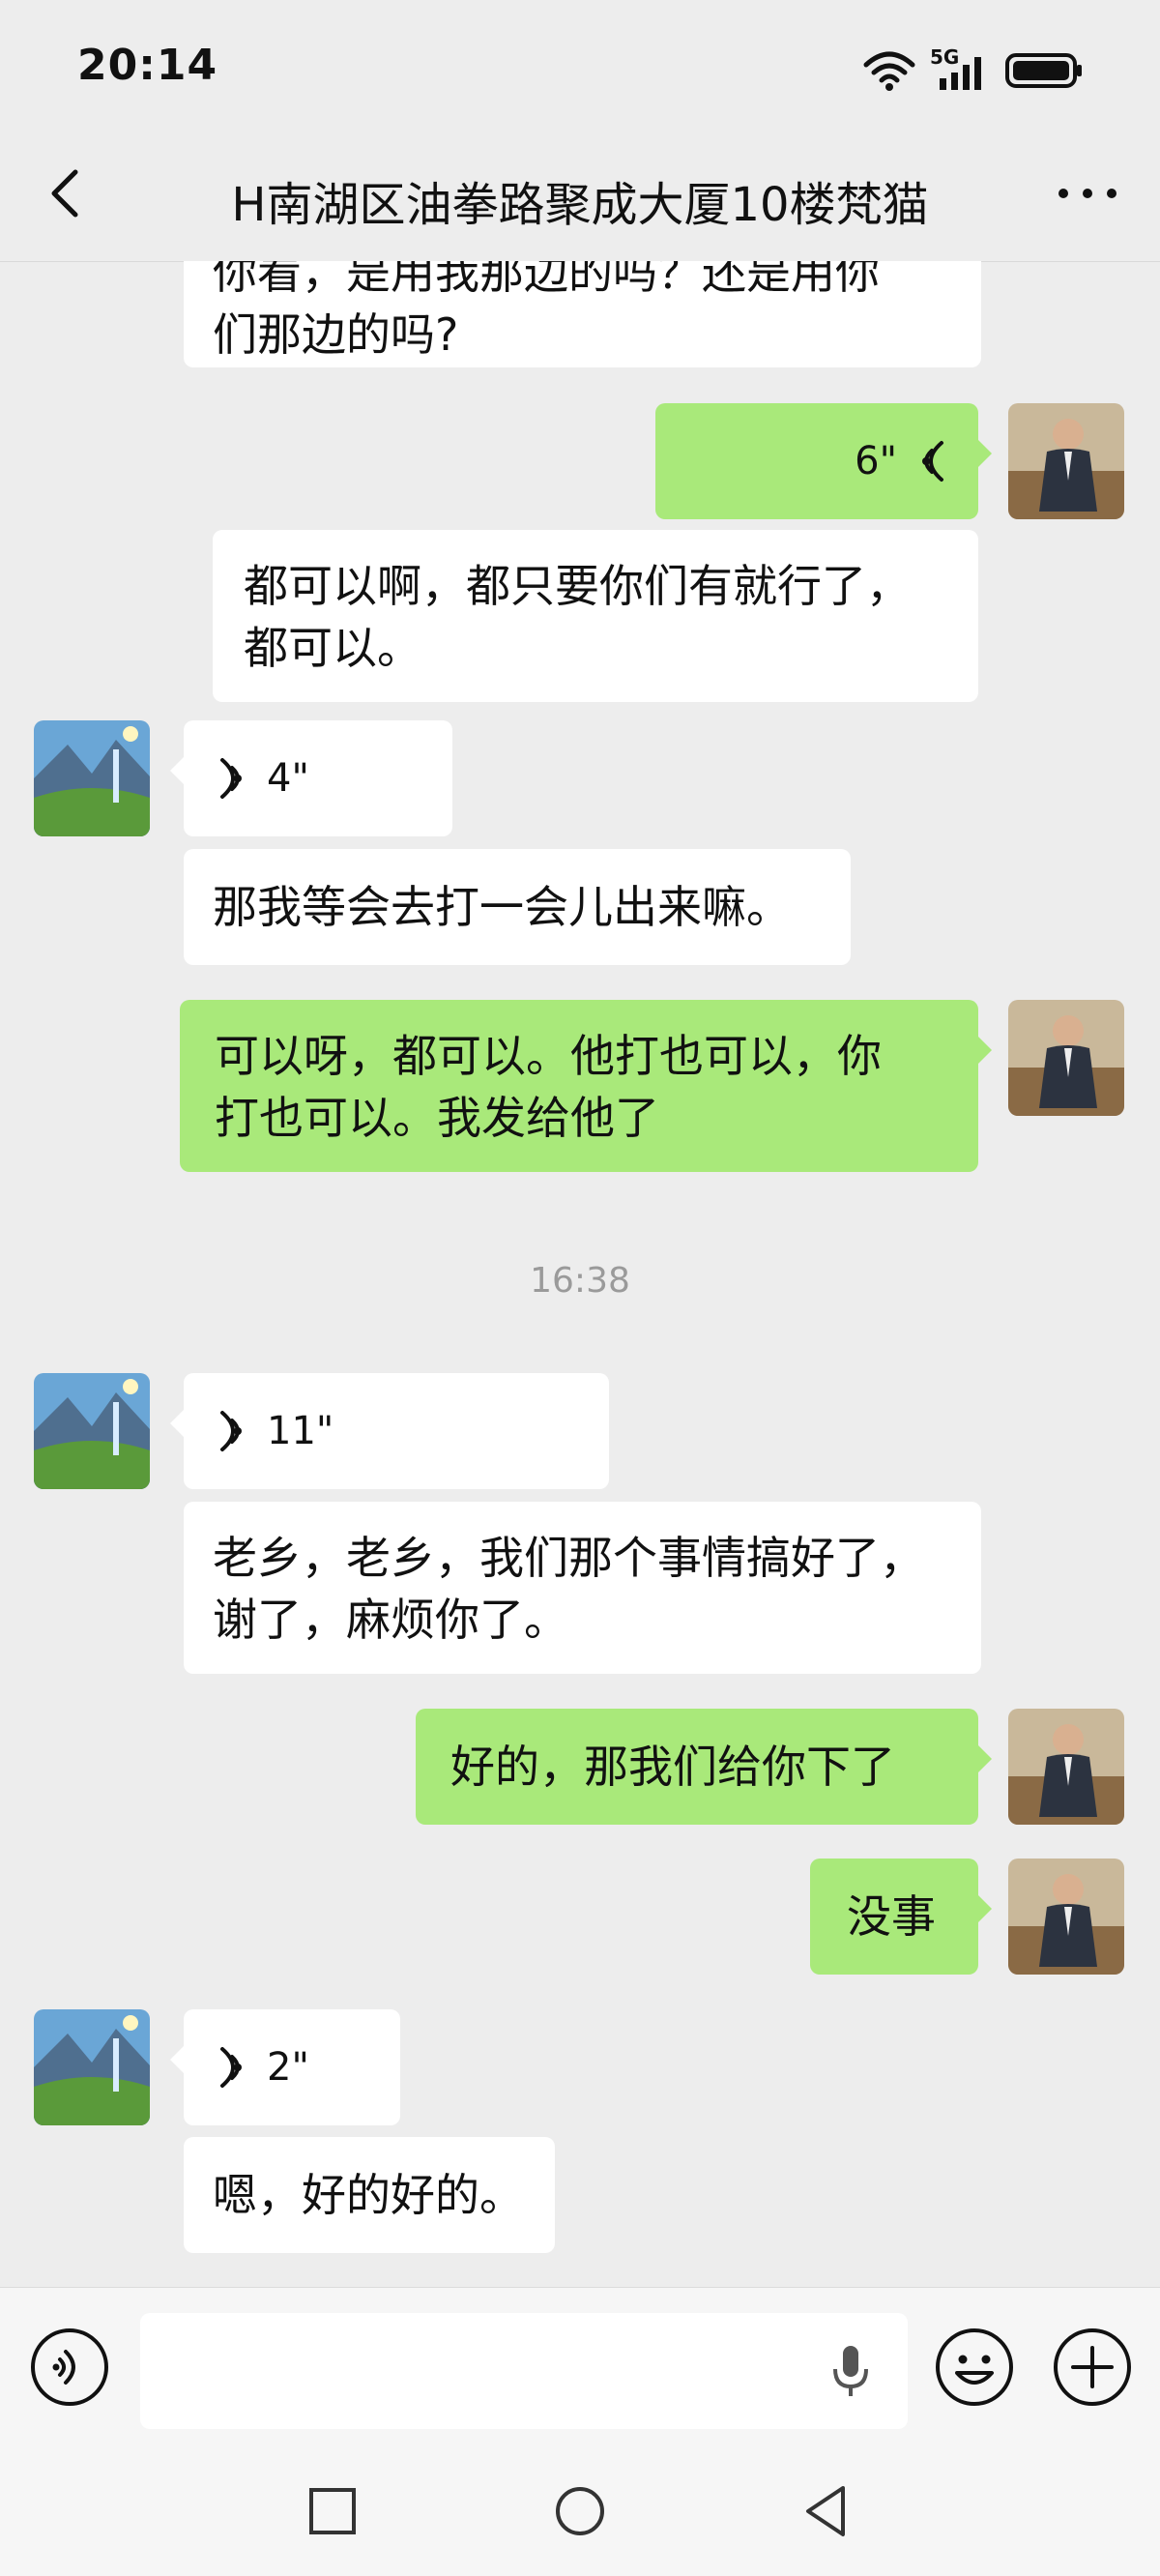  Describe the element at coordinates (549, 1056) in the screenshot. I see `message-text: 可以呀，都可以。他打也可以，你` at that location.